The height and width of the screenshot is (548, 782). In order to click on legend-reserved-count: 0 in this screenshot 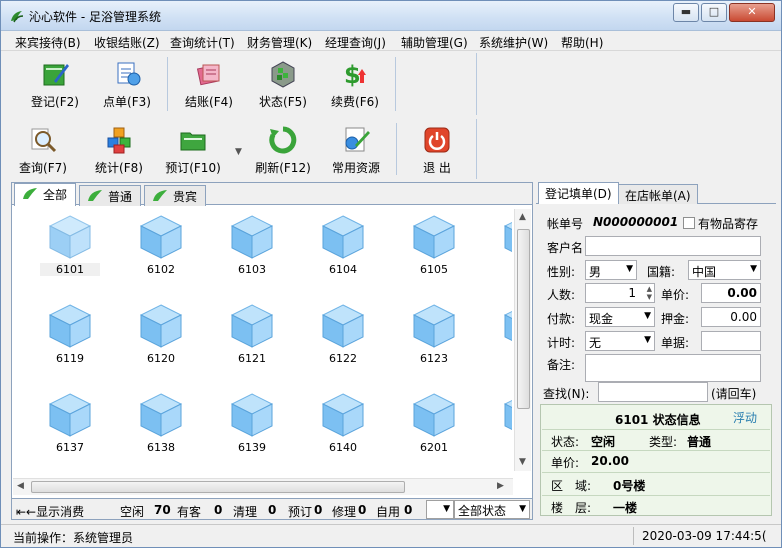, I will do `click(318, 510)`.